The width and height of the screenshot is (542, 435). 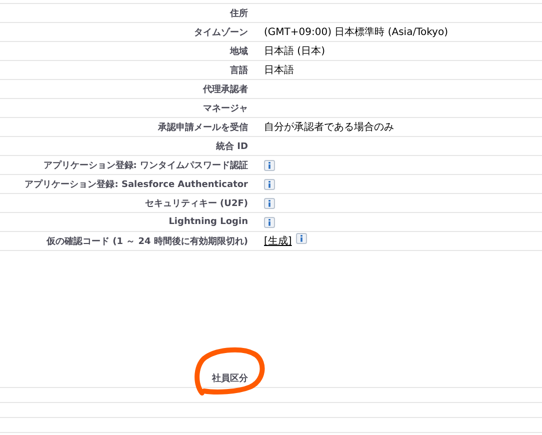 I want to click on field-label: Lightning Login, so click(x=208, y=222).